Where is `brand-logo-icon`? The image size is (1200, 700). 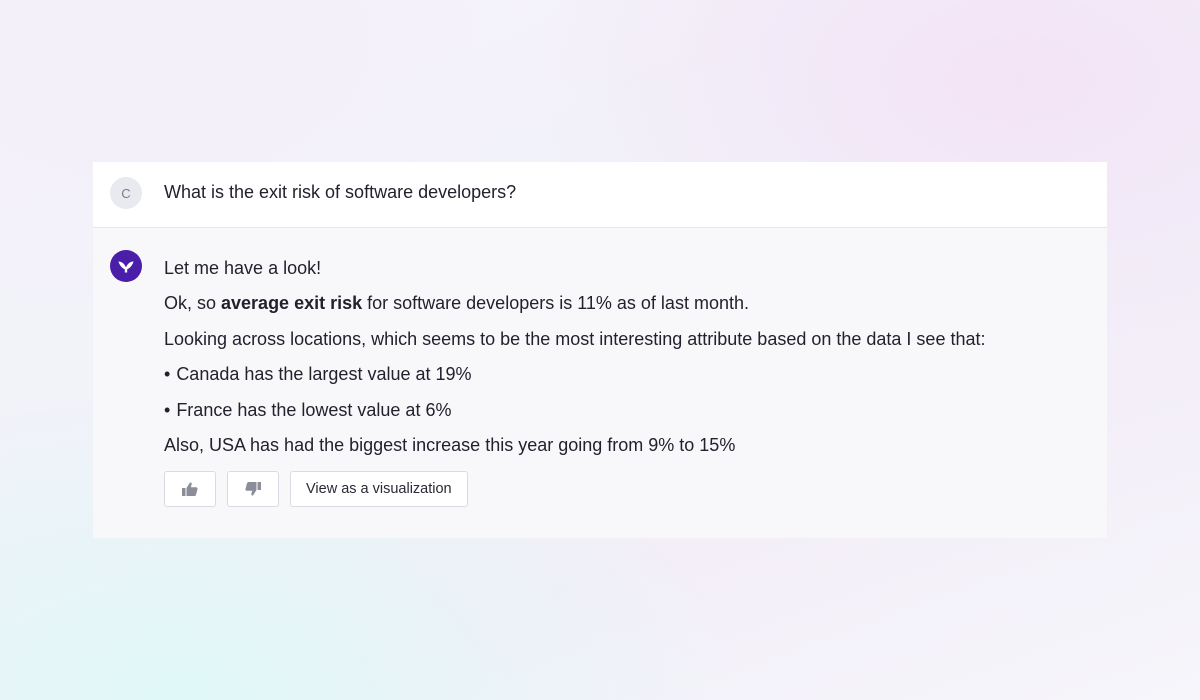
brand-logo-icon is located at coordinates (126, 267).